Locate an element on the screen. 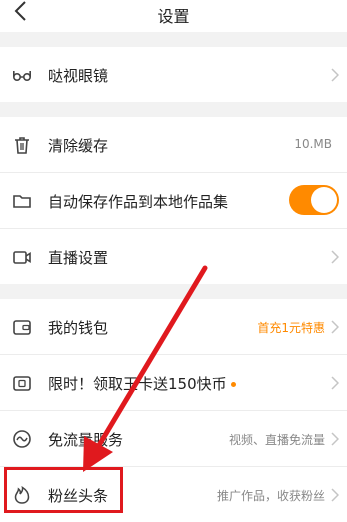  settings-row-clear-cache: 清除缓存 10.MB is located at coordinates (173, 145).